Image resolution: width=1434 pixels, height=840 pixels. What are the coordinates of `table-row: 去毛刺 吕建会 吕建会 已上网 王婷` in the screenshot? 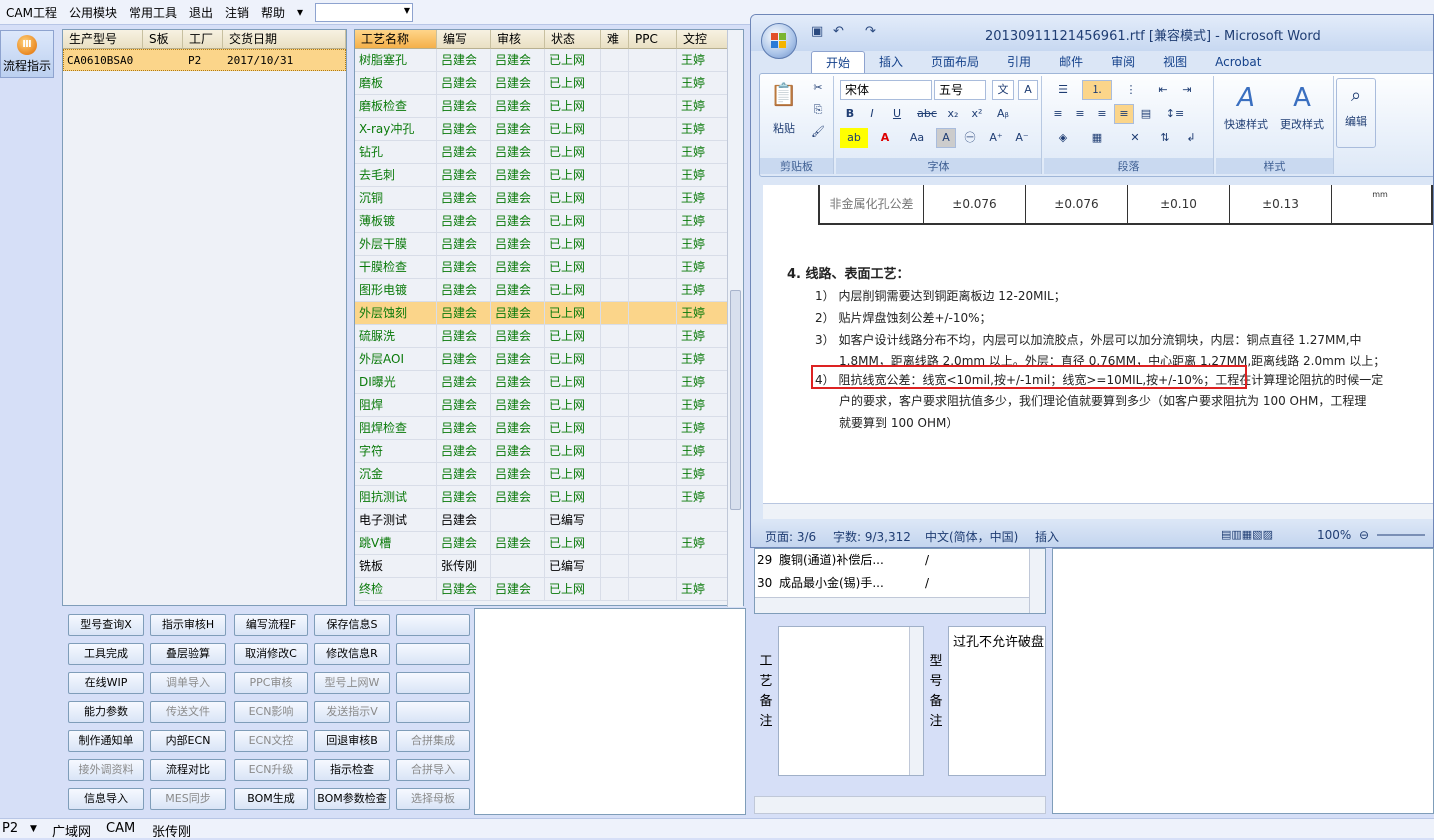 It's located at (549, 175).